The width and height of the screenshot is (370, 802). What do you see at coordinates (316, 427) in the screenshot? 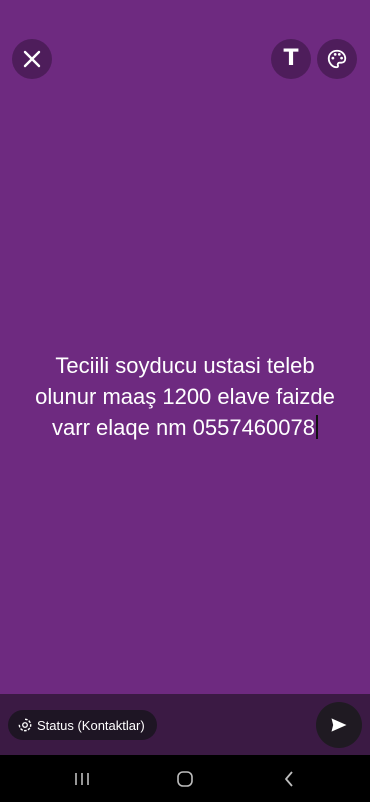
I see `text-cursor` at bounding box center [316, 427].